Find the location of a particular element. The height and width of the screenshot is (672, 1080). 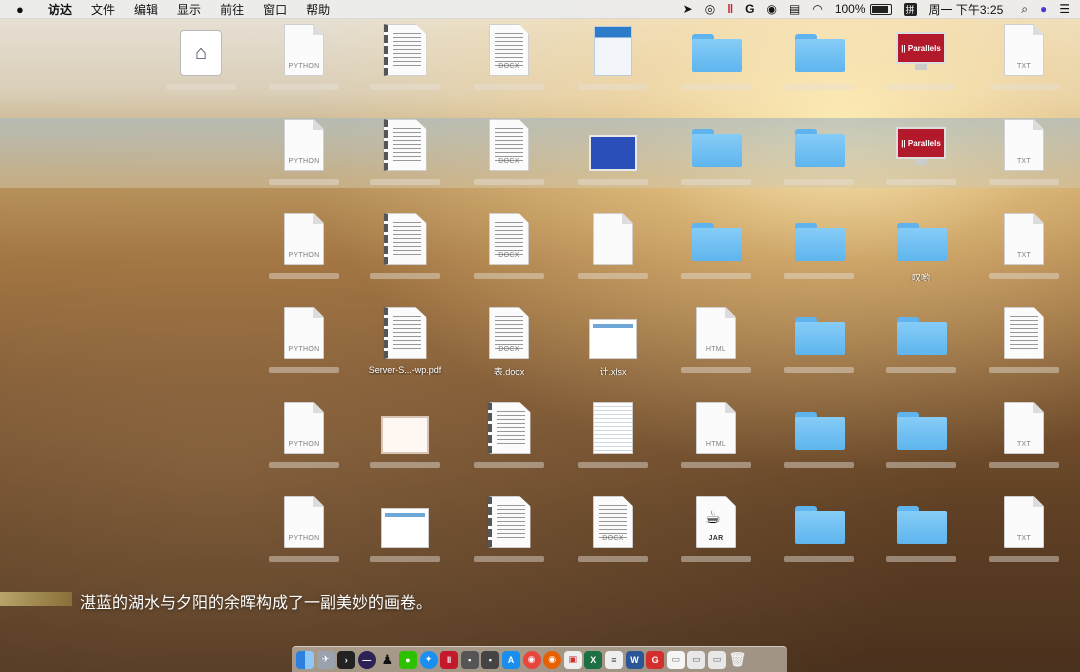

desktop-file-docx: DOCX 表.docx is located at coordinates (509, 351).